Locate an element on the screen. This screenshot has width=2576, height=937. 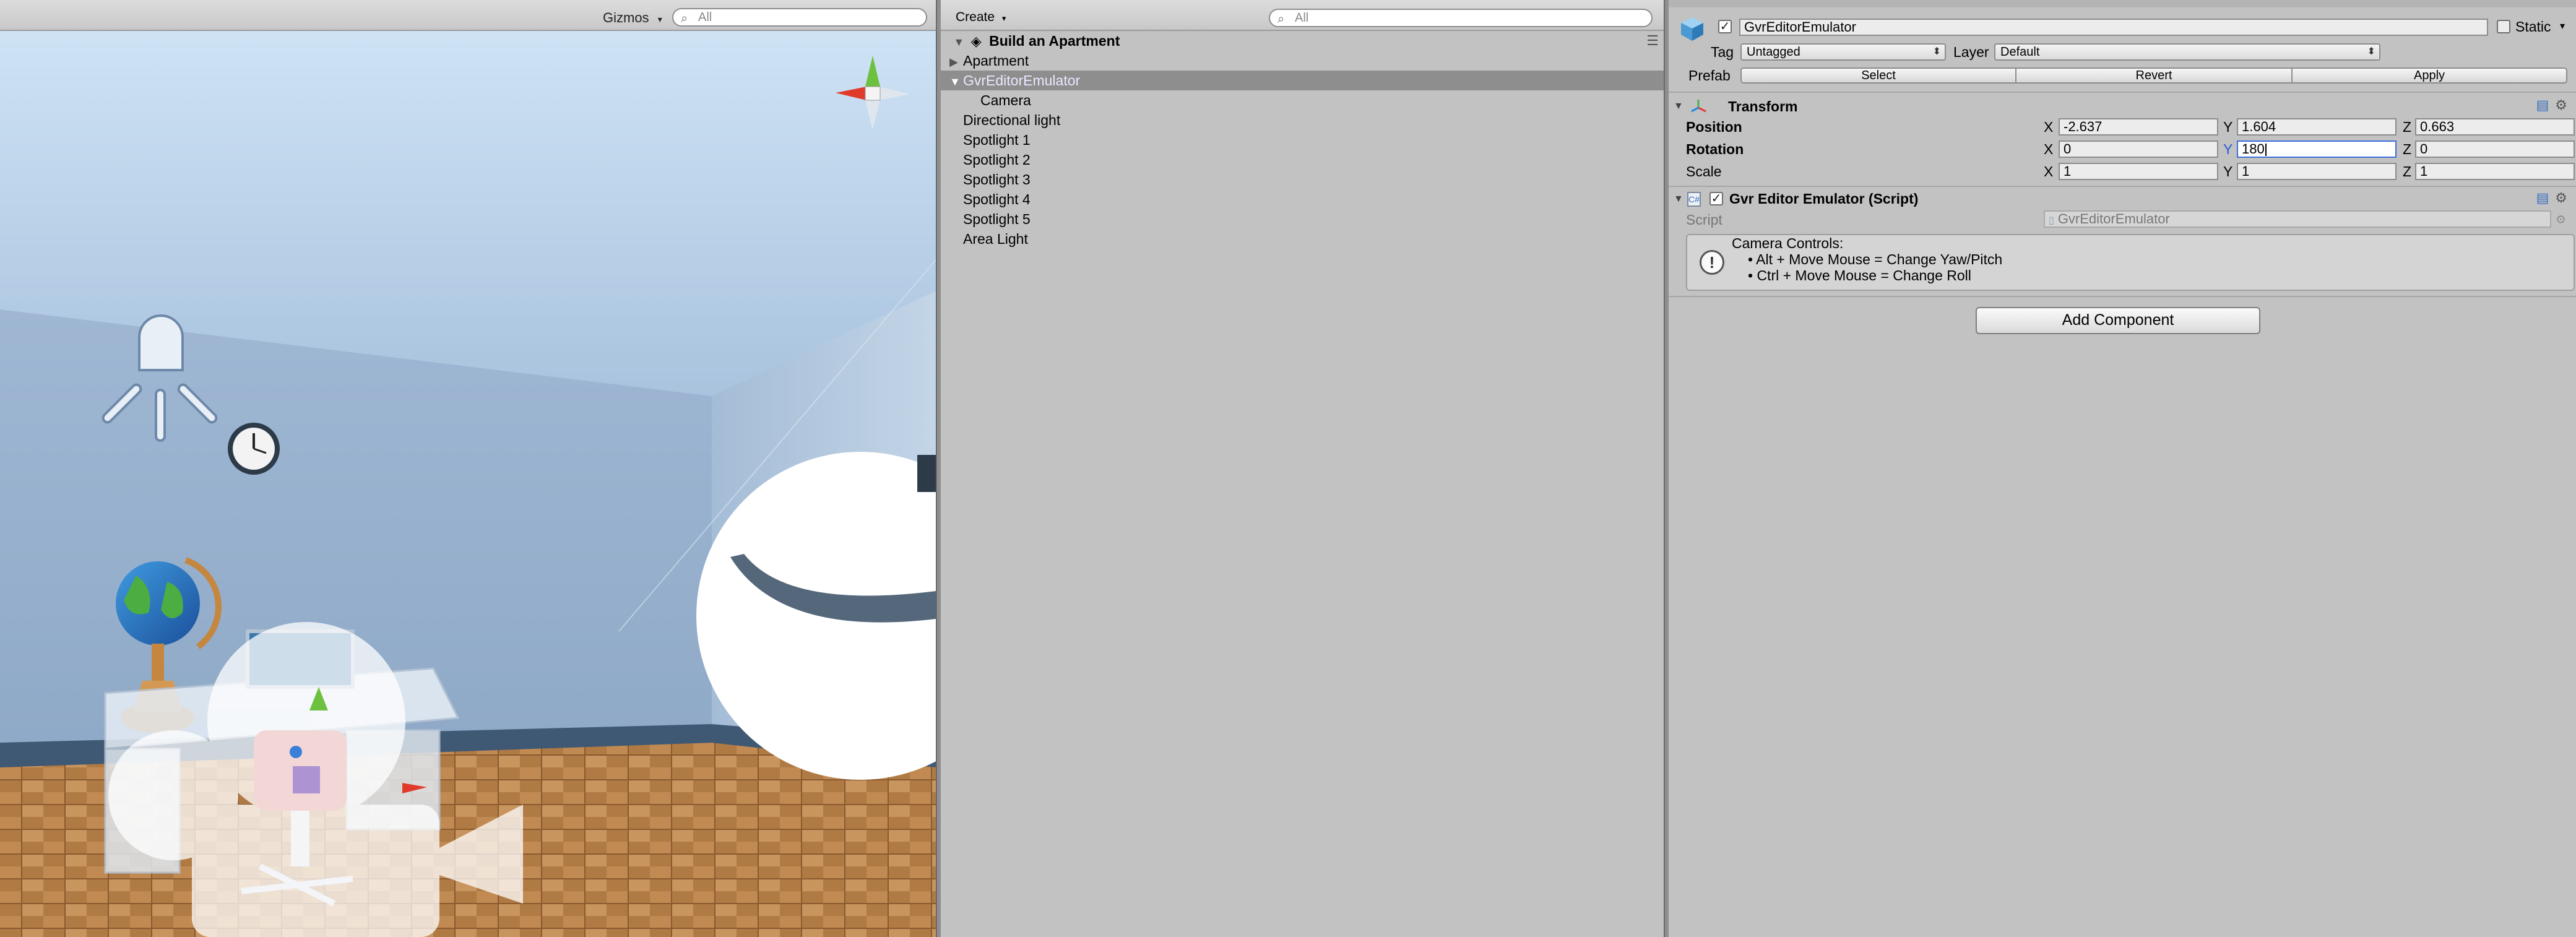
help-line-ctrl: • Ctrl + Move Mouse = Change Roll is located at coordinates (1859, 275).